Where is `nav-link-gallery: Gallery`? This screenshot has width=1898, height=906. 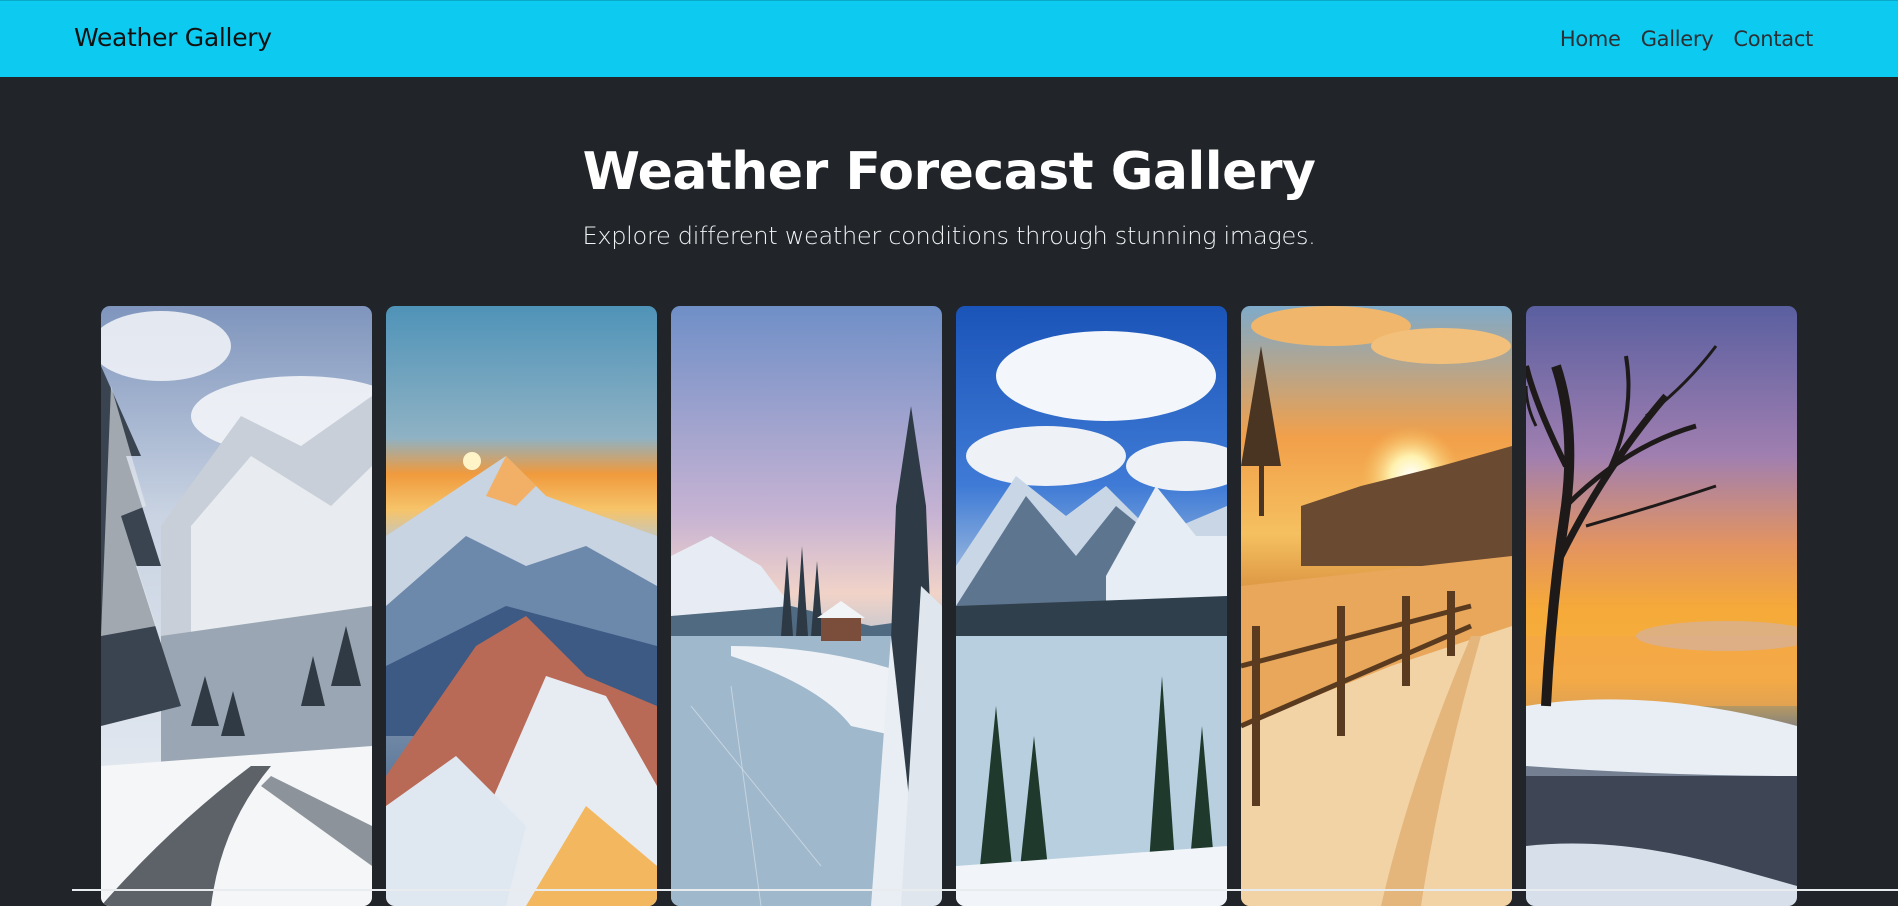
nav-link-gallery: Gallery is located at coordinates (1677, 39).